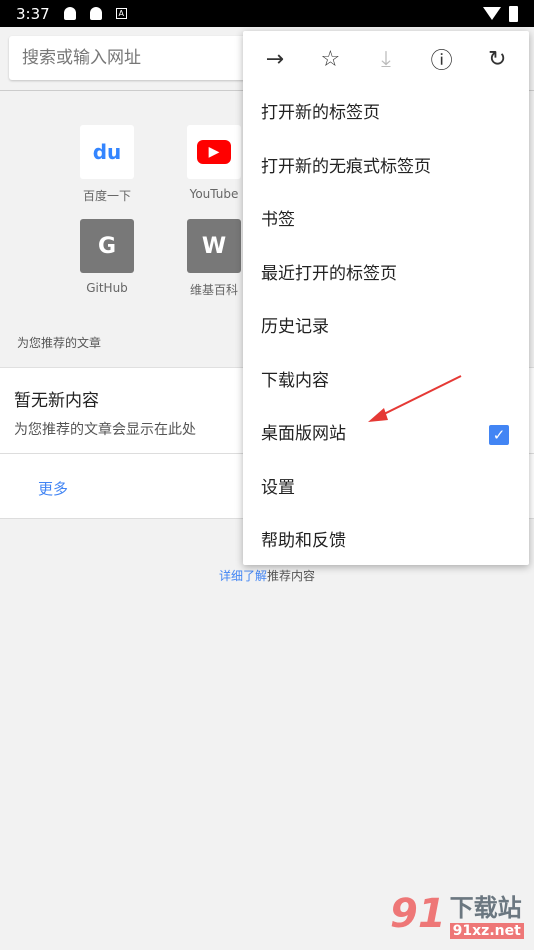 The height and width of the screenshot is (950, 534). What do you see at coordinates (415, 398) in the screenshot?
I see `annotation-arrow-icon` at bounding box center [415, 398].